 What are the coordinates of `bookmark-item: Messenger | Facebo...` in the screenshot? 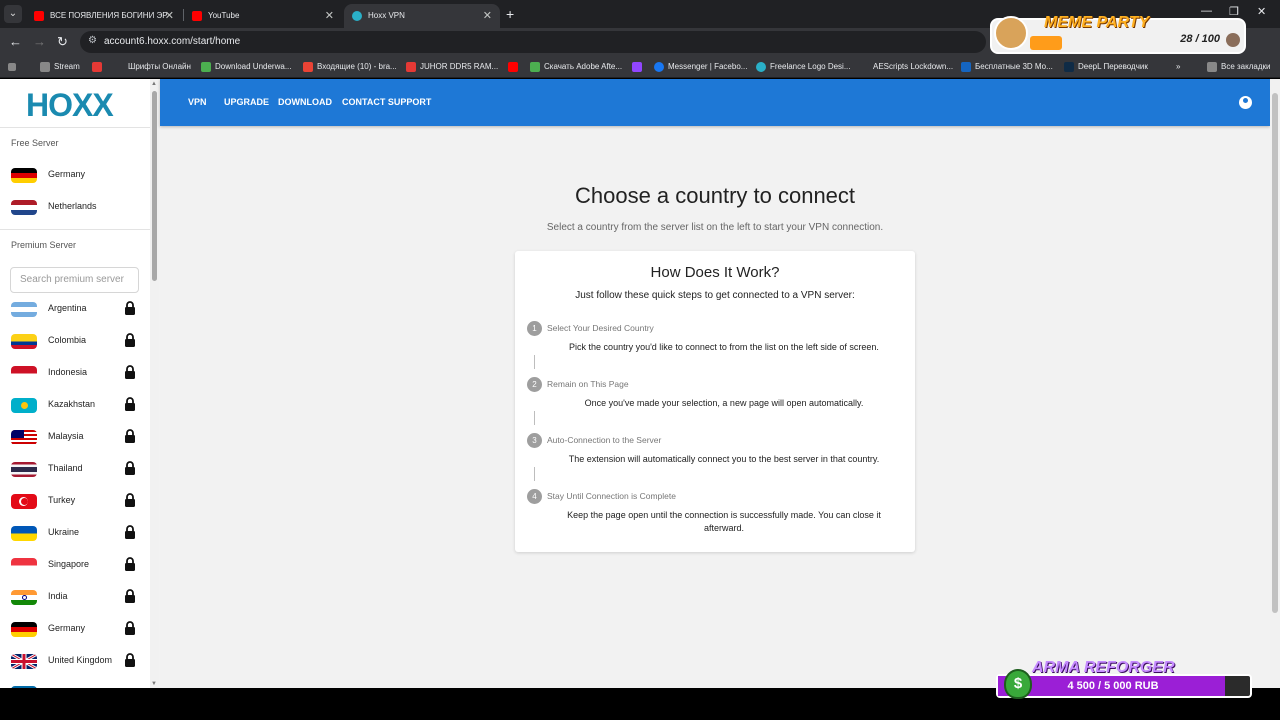 It's located at (700, 67).